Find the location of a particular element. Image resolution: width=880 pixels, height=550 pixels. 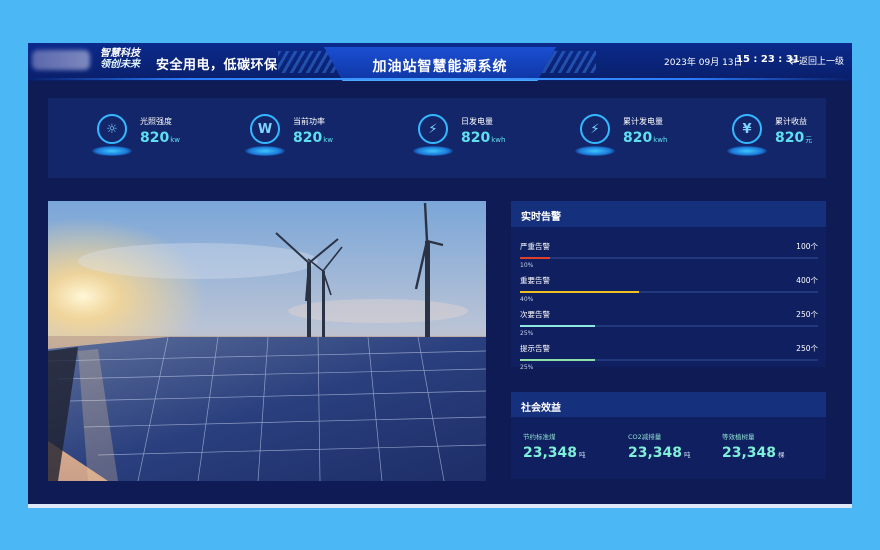

sun-icon: ☼ is located at coordinates (112, 136).